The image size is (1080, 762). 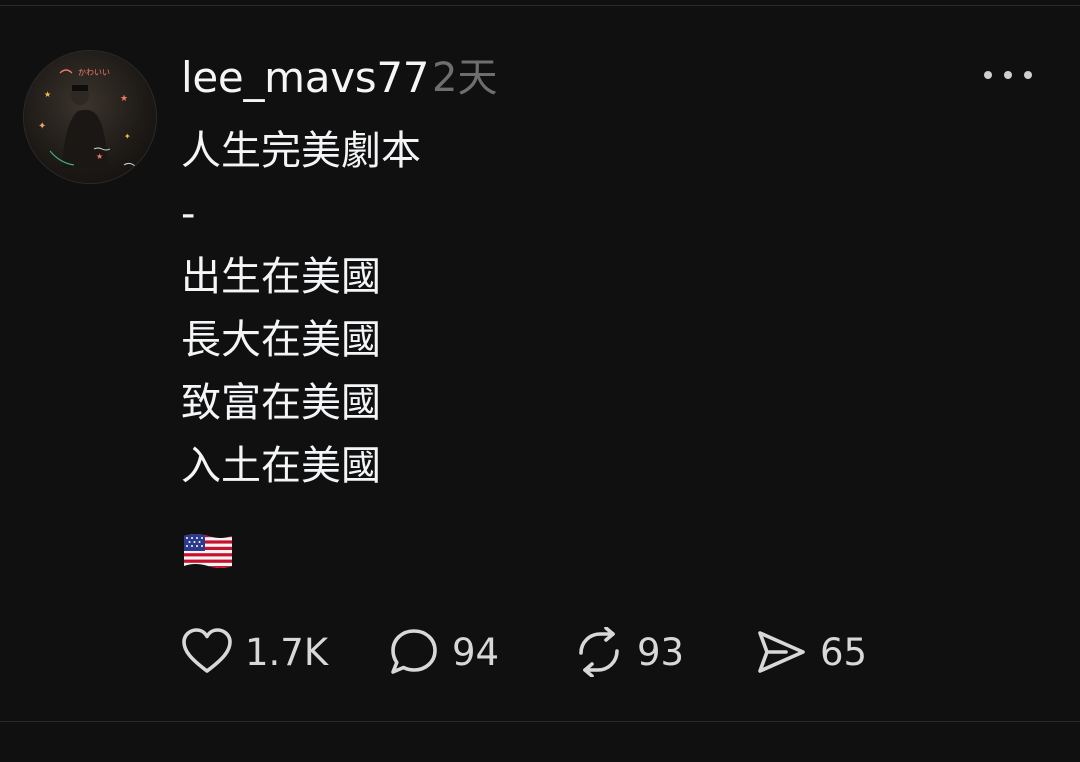 I want to click on more-options-button, so click(x=1008, y=75).